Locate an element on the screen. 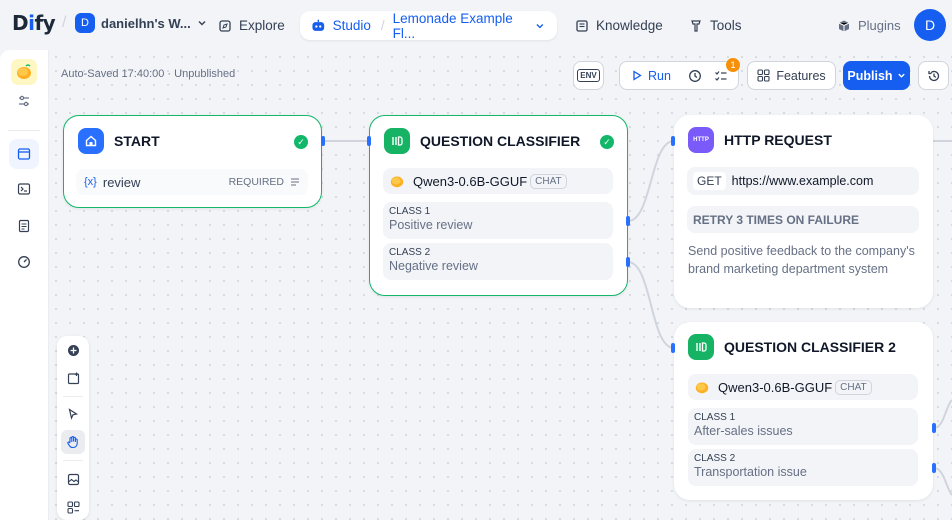 The height and width of the screenshot is (520, 952). clock-check-icon is located at coordinates (695, 75).